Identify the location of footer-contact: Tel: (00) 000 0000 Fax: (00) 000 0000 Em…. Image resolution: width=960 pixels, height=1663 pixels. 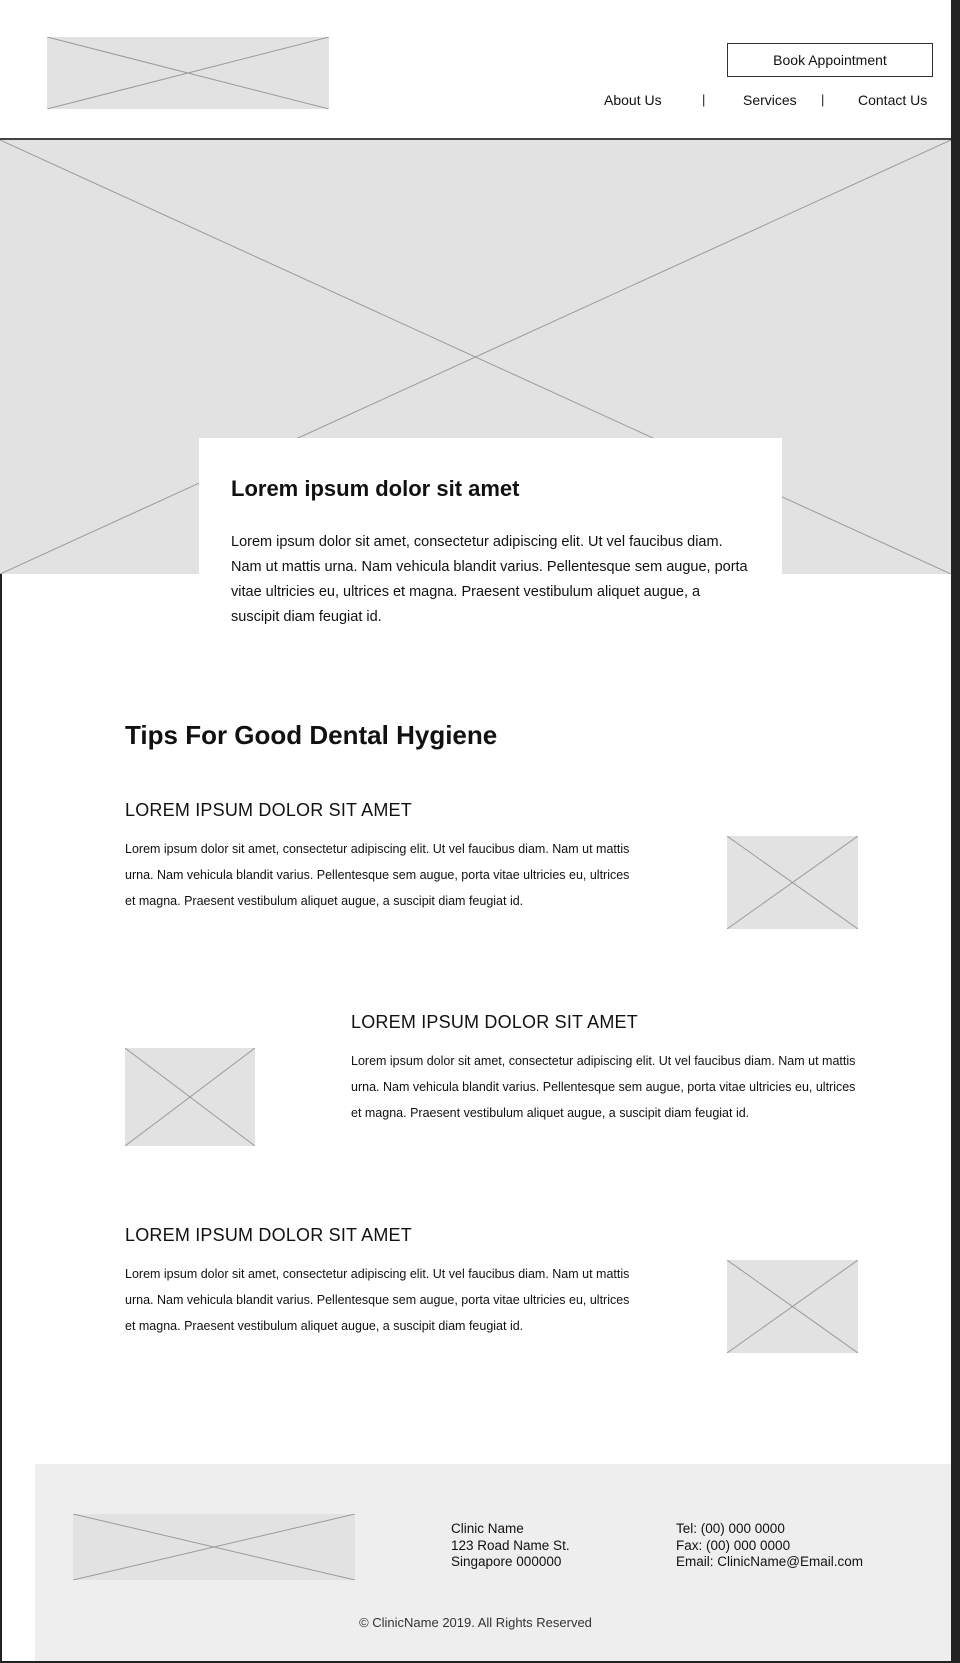
(769, 1546).